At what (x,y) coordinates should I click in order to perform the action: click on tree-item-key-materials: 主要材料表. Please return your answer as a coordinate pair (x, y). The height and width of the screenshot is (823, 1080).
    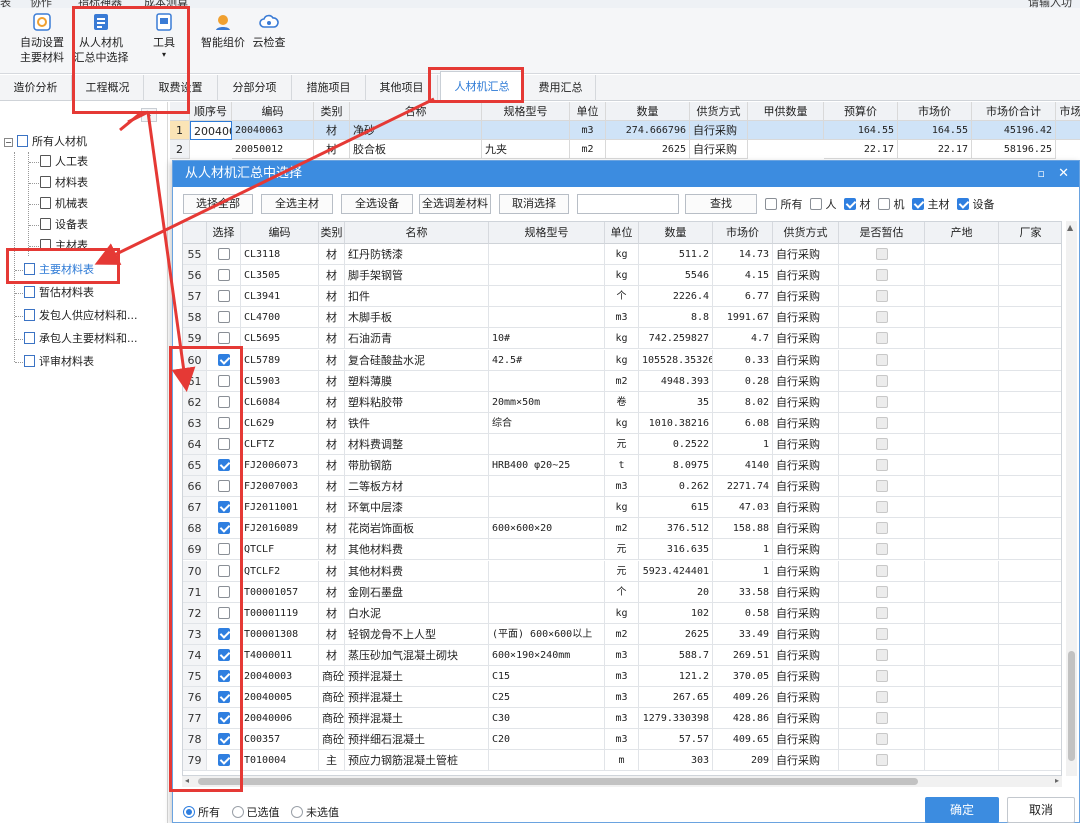
    Looking at the image, I should click on (59, 270).